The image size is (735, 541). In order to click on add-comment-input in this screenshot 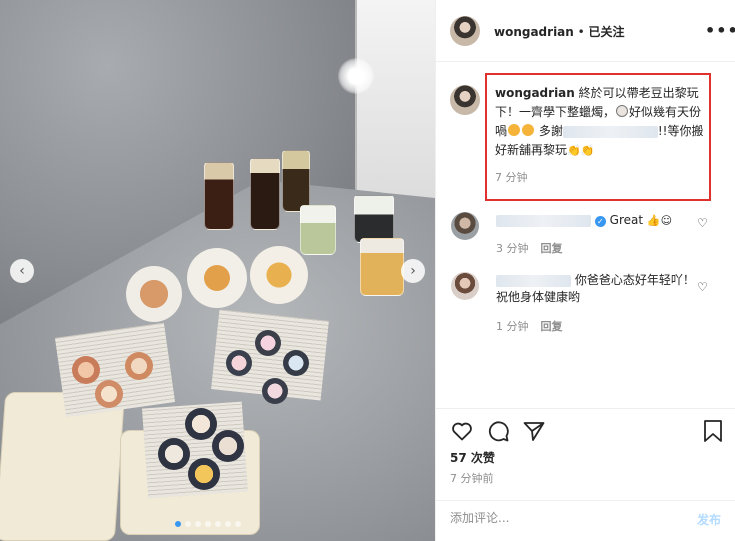, I will do `click(560, 518)`.